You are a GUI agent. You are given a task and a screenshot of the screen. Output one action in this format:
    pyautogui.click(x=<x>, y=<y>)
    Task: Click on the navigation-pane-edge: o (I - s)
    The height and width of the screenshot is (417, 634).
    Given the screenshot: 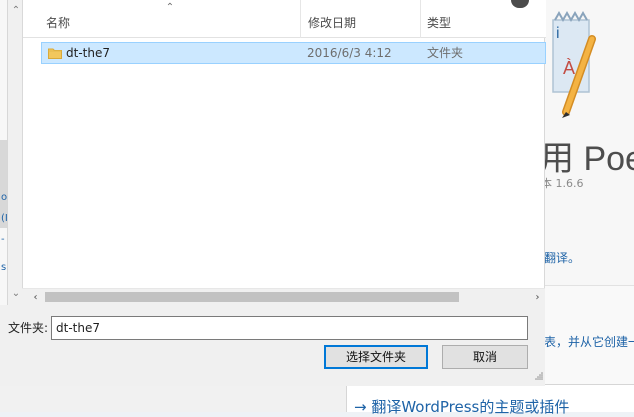 What is the action you would take?
    pyautogui.click(x=4, y=152)
    